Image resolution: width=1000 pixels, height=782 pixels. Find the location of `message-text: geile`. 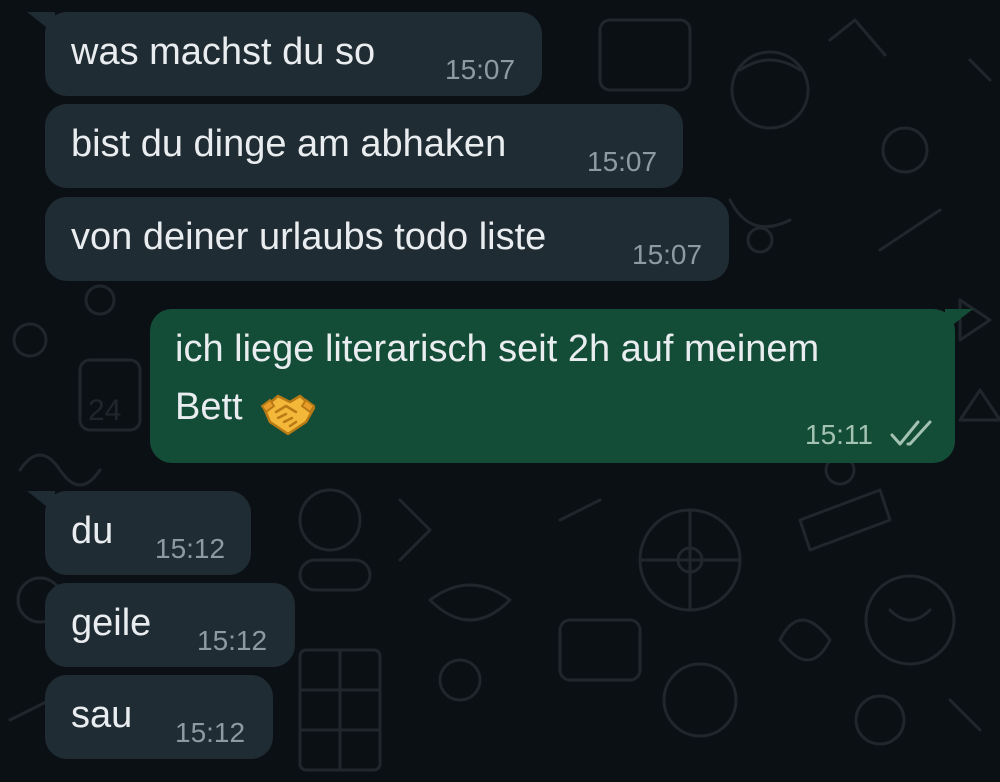

message-text: geile is located at coordinates (111, 623).